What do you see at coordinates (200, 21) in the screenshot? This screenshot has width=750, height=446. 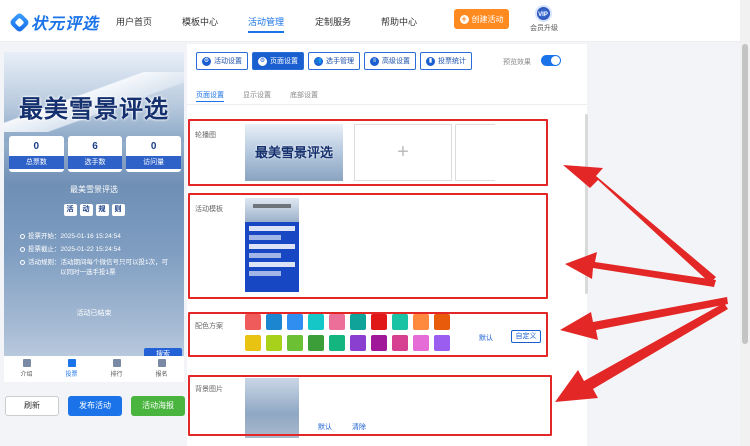 I see `nav-template-center: 模板中心` at bounding box center [200, 21].